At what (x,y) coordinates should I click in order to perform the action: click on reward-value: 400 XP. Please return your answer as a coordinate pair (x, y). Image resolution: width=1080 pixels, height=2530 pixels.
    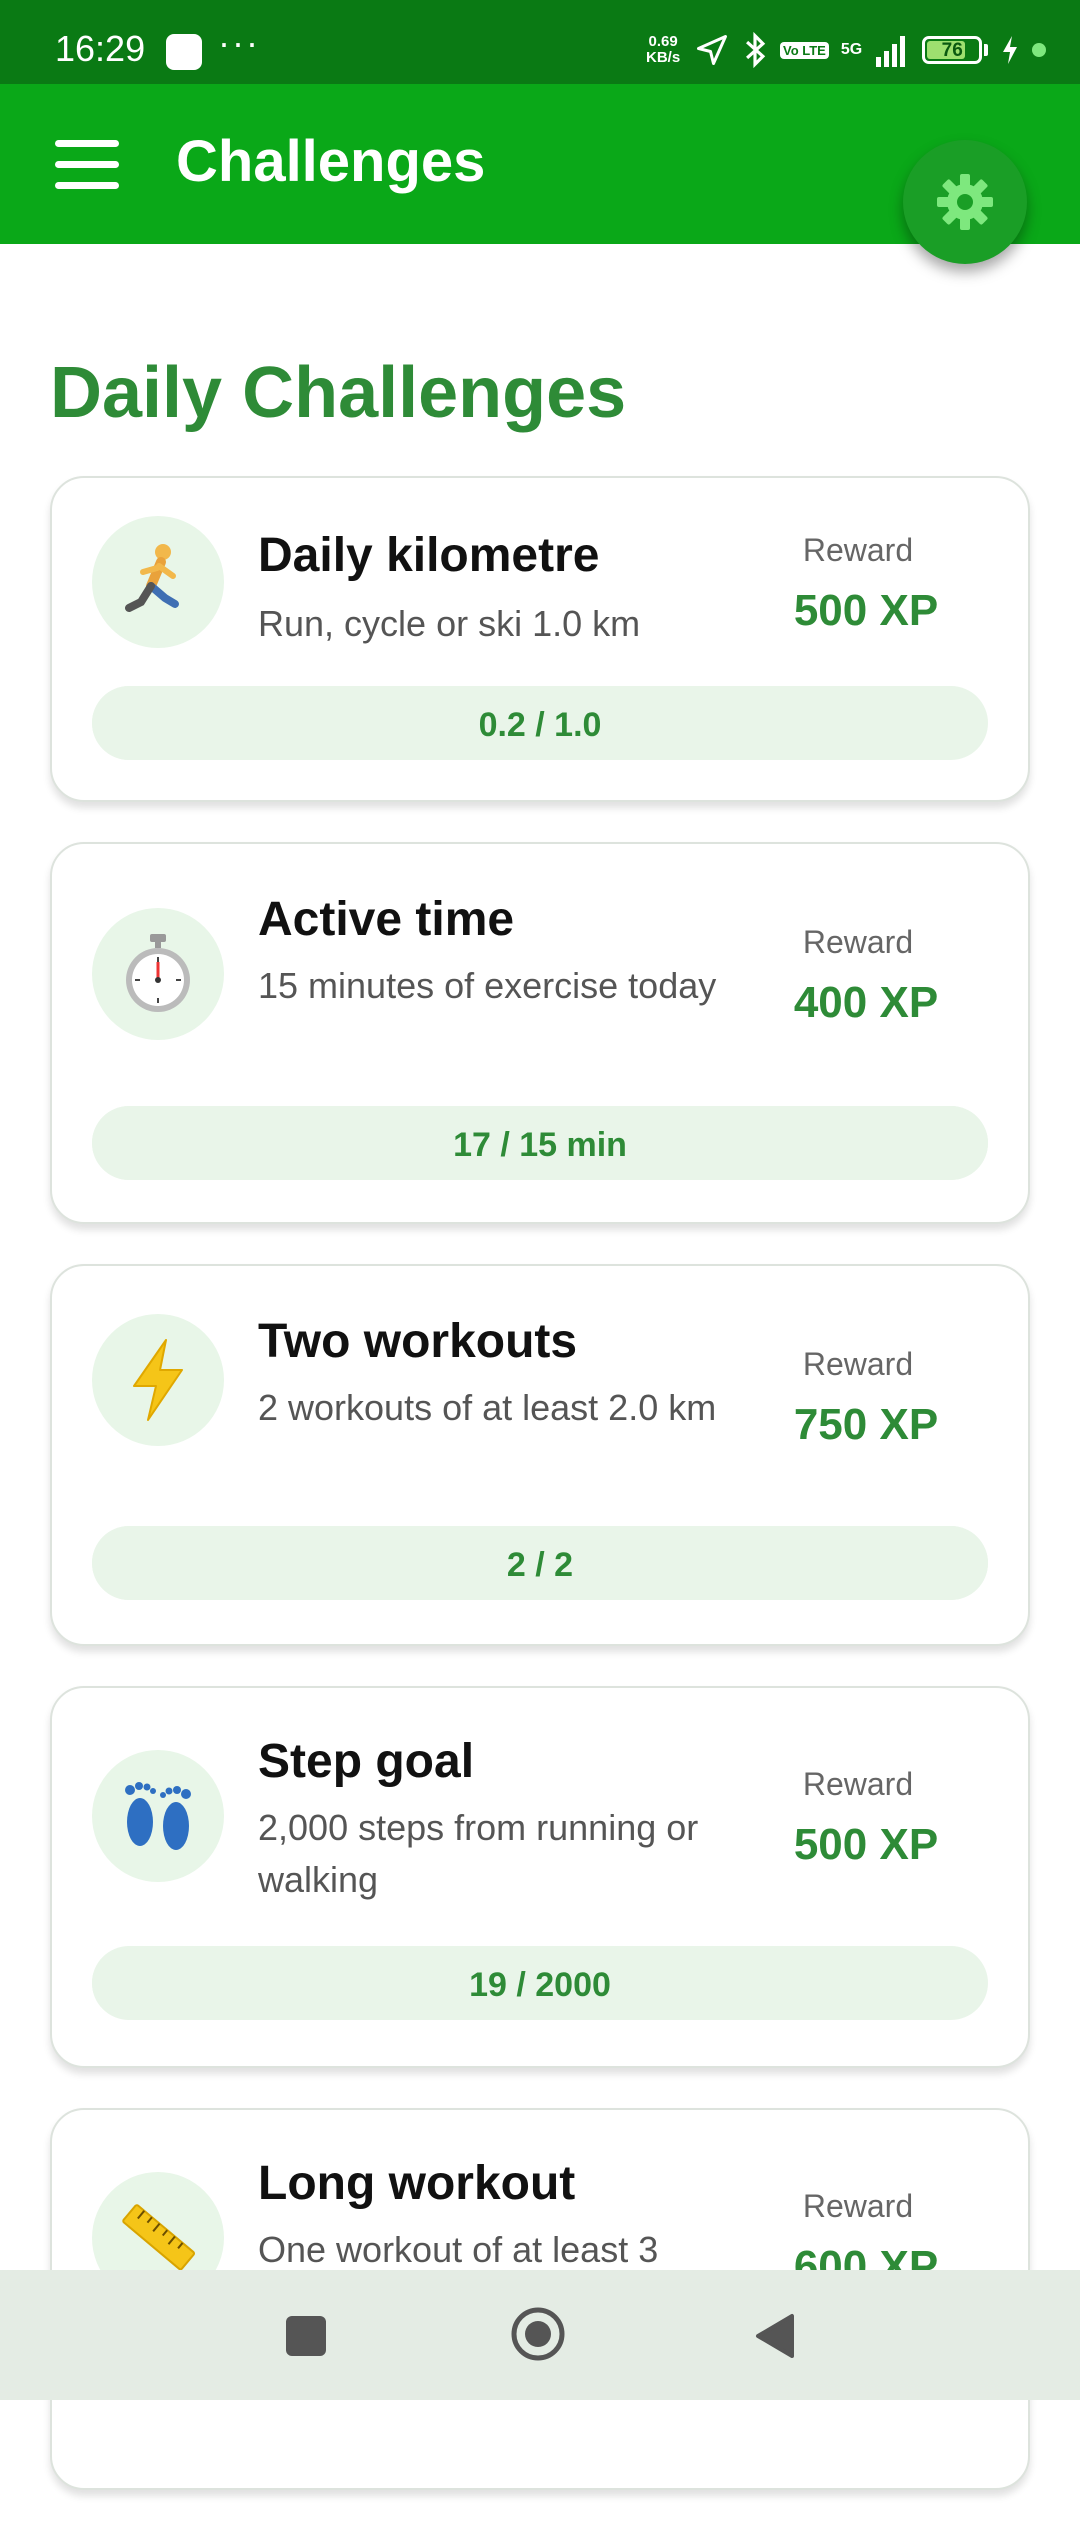
    Looking at the image, I should click on (866, 1002).